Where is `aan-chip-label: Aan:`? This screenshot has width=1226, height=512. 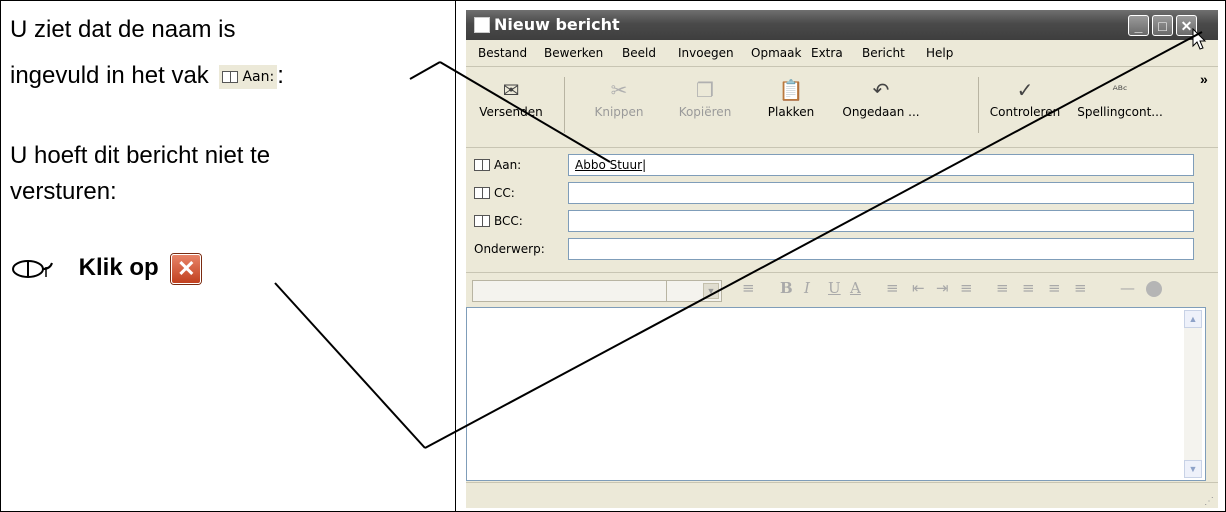 aan-chip-label: Aan: is located at coordinates (258, 76).